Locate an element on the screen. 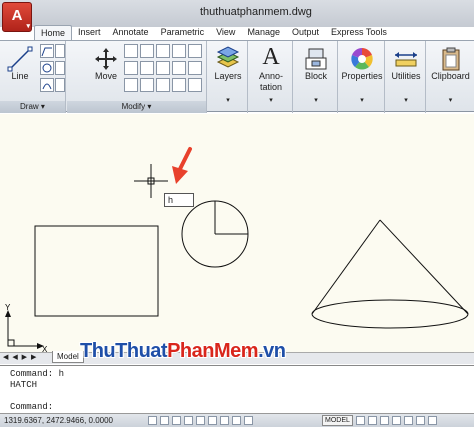 This screenshot has width=474, height=427. utilities-label: Utilities is located at coordinates (406, 76).